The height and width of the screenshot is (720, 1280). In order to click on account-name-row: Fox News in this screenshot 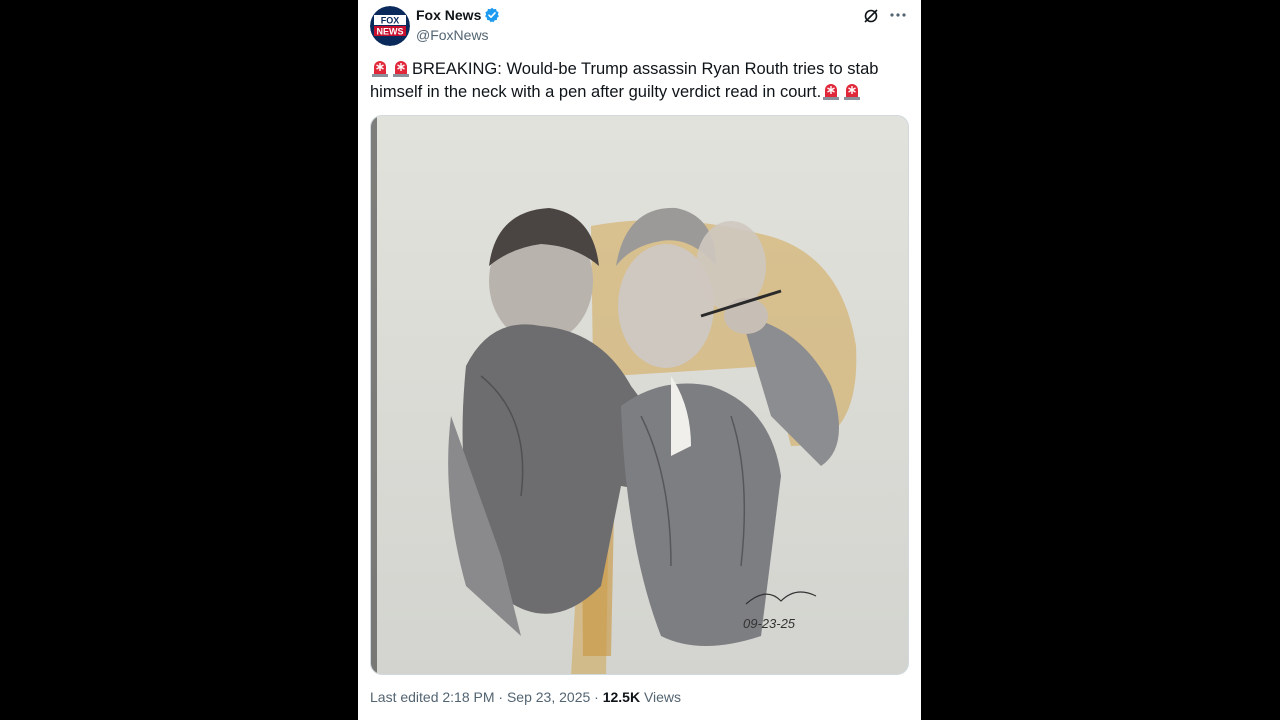, I will do `click(458, 15)`.